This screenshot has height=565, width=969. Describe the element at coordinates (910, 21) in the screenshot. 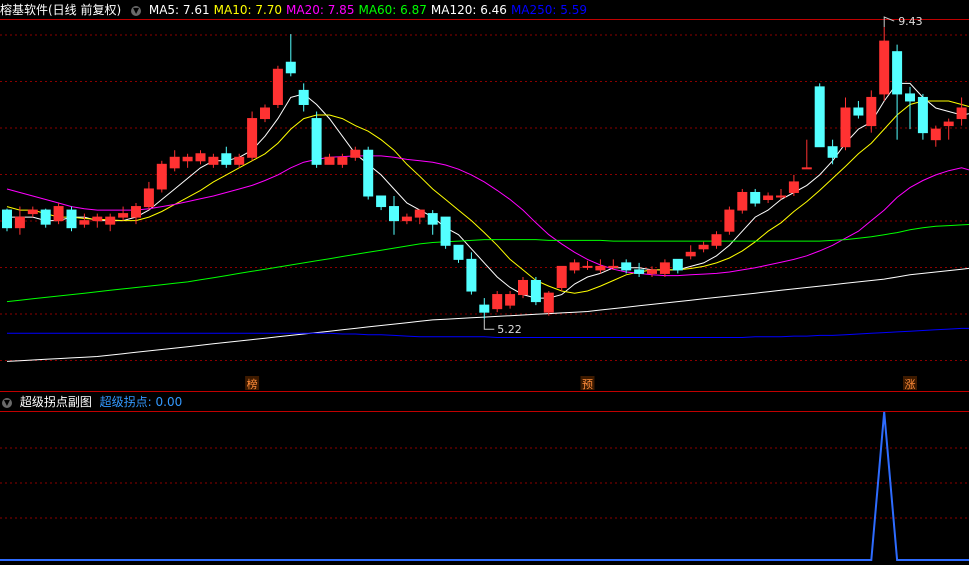

I see `high-price-label: 9.43` at that location.